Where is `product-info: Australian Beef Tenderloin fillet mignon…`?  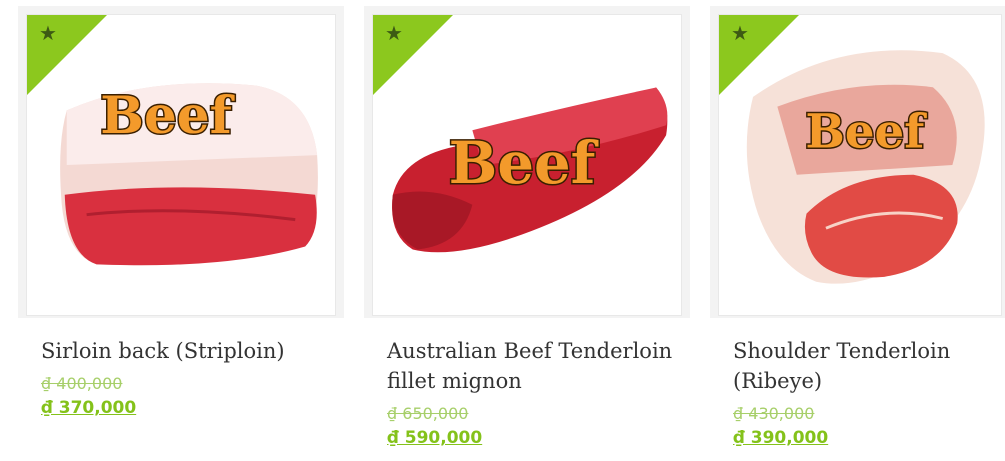
product-info: Australian Beef Tenderloin fillet mignon… is located at coordinates (527, 389).